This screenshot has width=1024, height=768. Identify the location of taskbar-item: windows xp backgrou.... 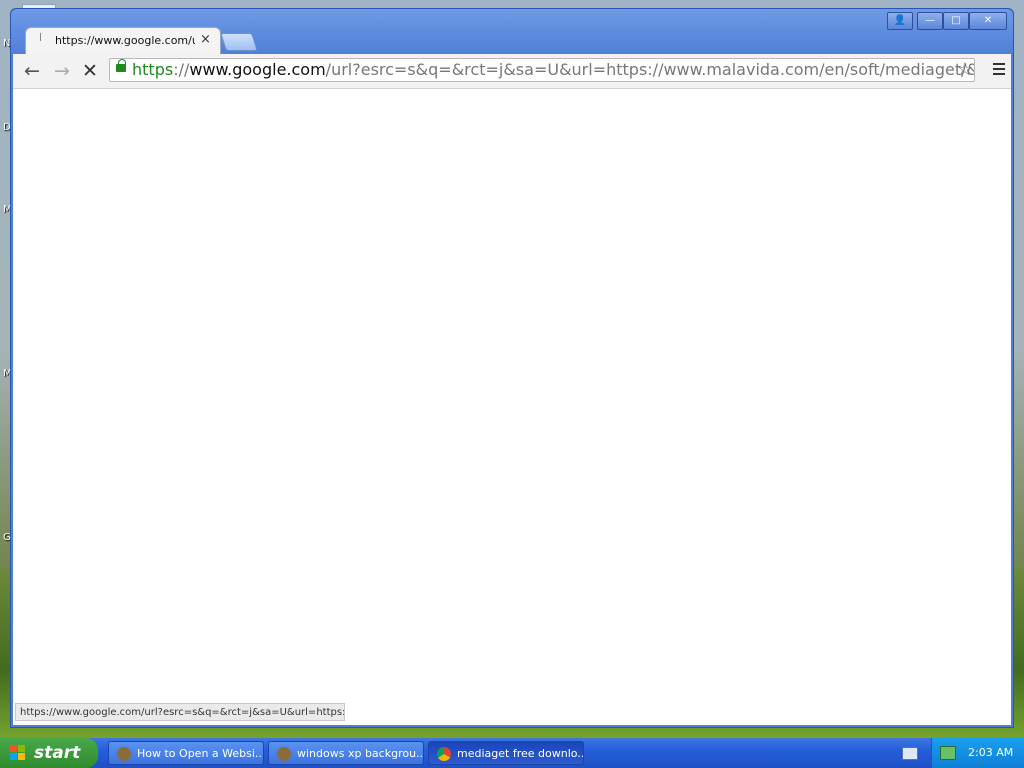
(346, 753).